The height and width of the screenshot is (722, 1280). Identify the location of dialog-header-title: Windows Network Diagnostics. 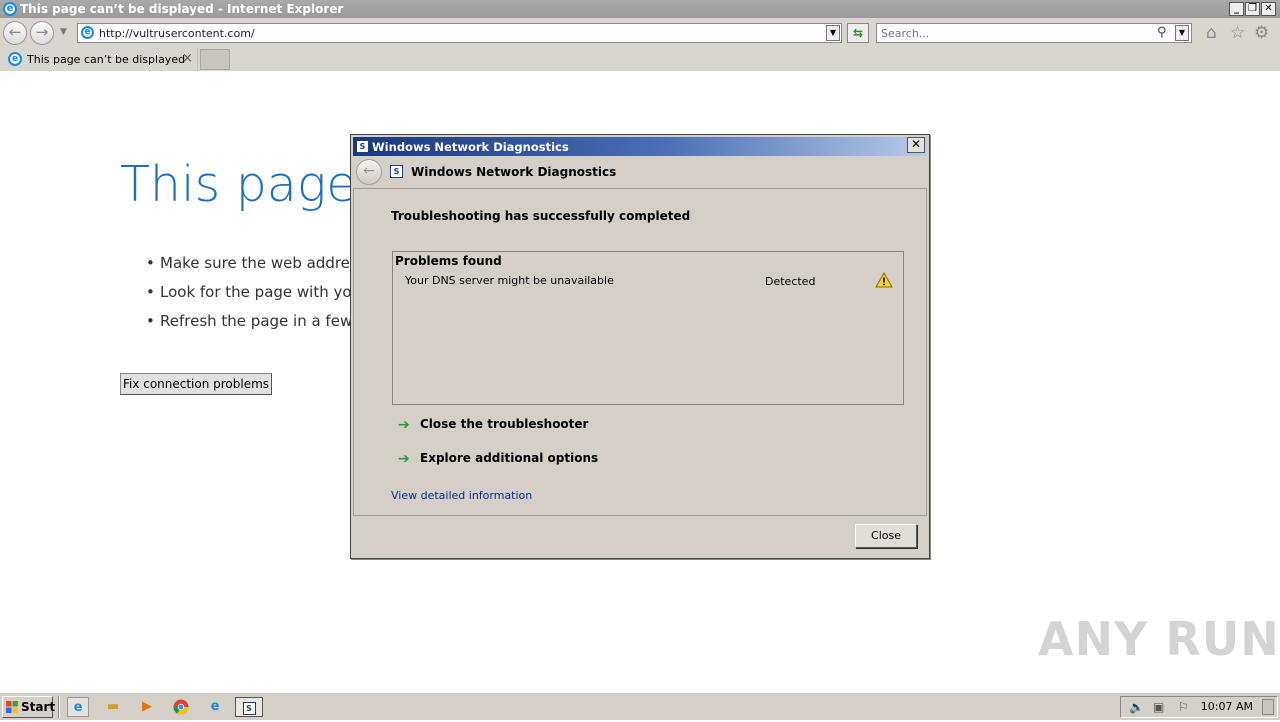
(514, 172).